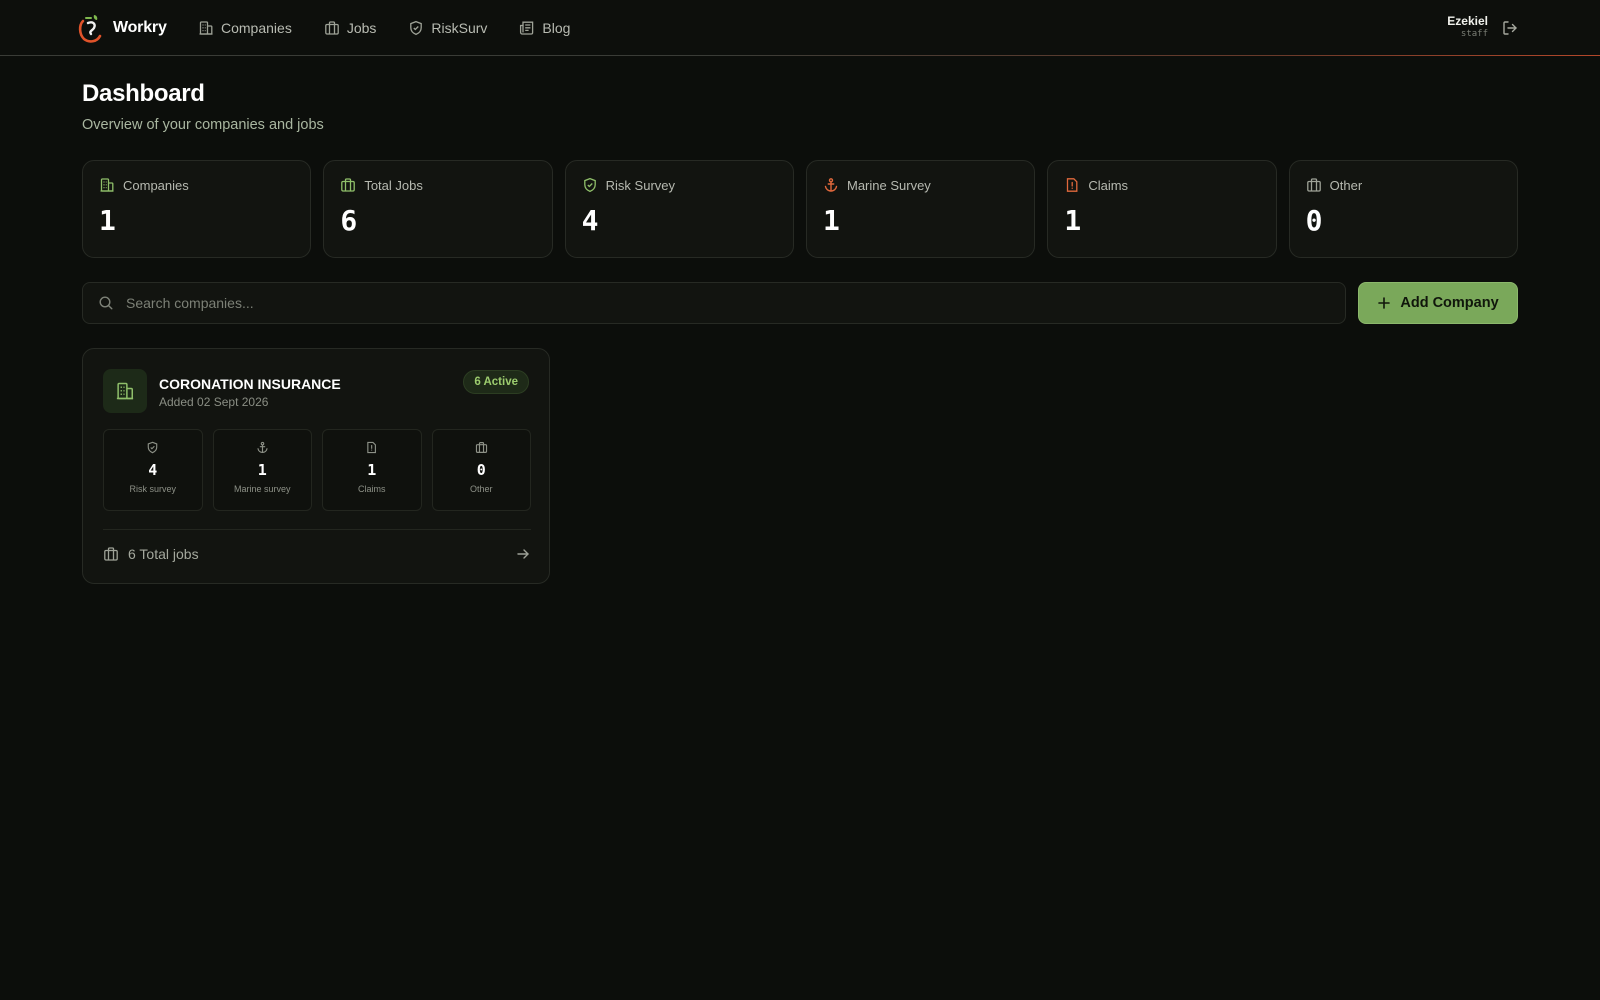 The width and height of the screenshot is (1600, 1000). What do you see at coordinates (317, 529) in the screenshot?
I see `card-divider` at bounding box center [317, 529].